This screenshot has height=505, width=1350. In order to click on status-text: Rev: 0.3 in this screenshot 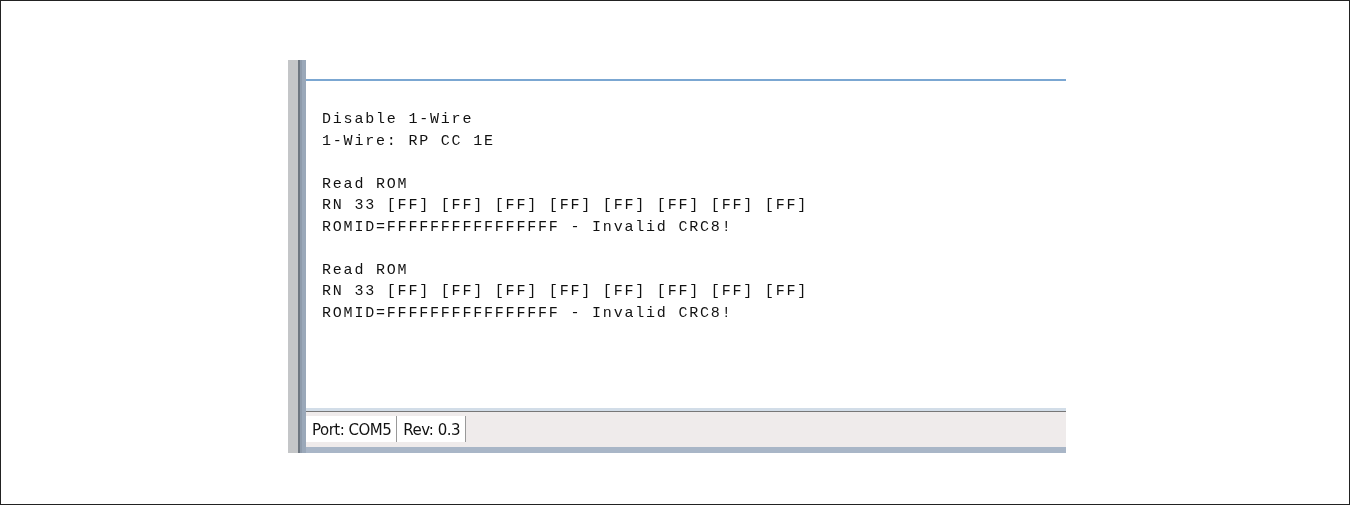, I will do `click(432, 429)`.